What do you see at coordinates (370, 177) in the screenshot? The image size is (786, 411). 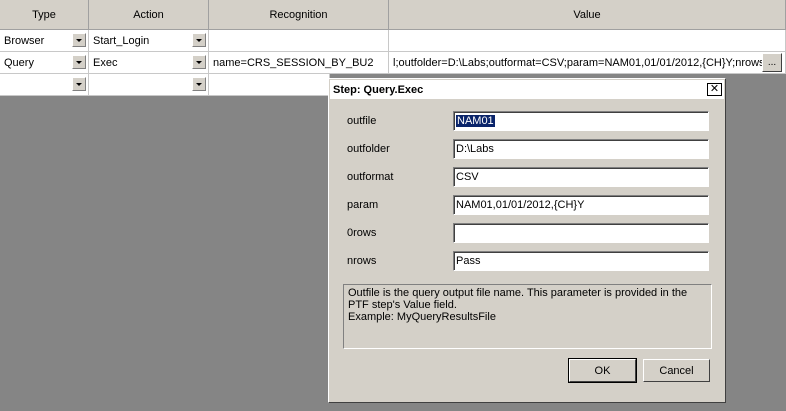 I see `outformat-label: outformat` at bounding box center [370, 177].